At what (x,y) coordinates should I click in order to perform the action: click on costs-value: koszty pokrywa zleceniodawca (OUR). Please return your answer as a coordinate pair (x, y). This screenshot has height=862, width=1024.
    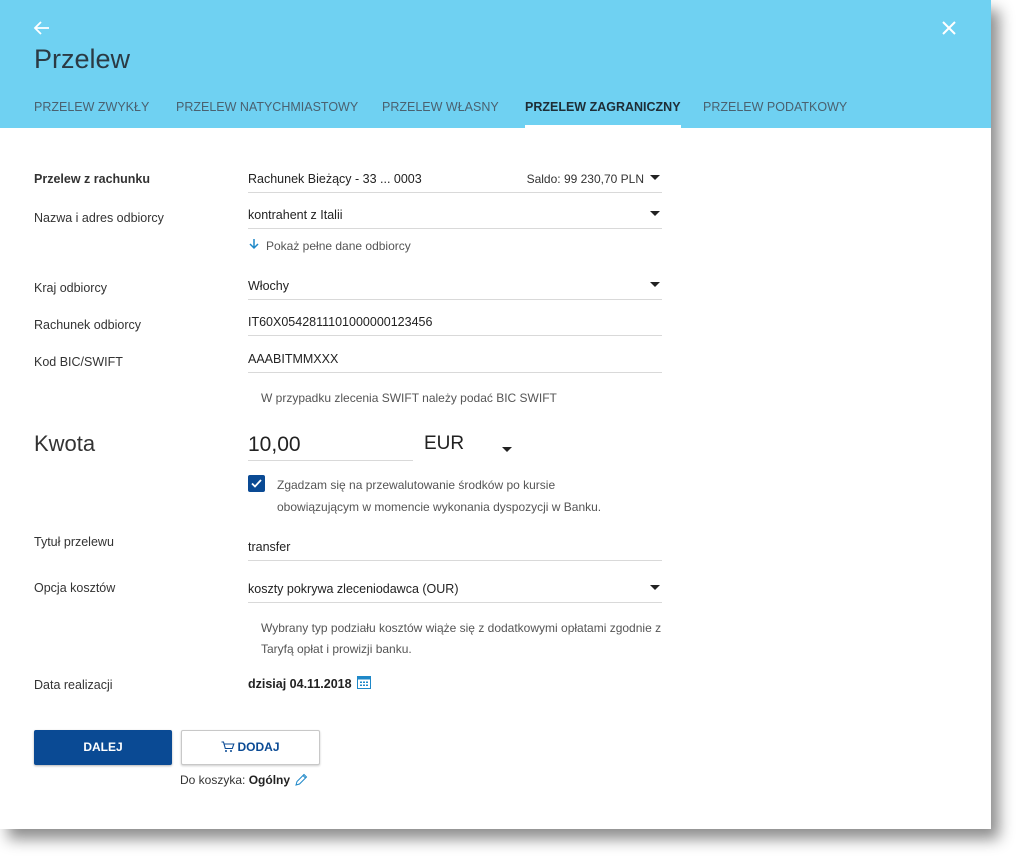
    Looking at the image, I should click on (353, 589).